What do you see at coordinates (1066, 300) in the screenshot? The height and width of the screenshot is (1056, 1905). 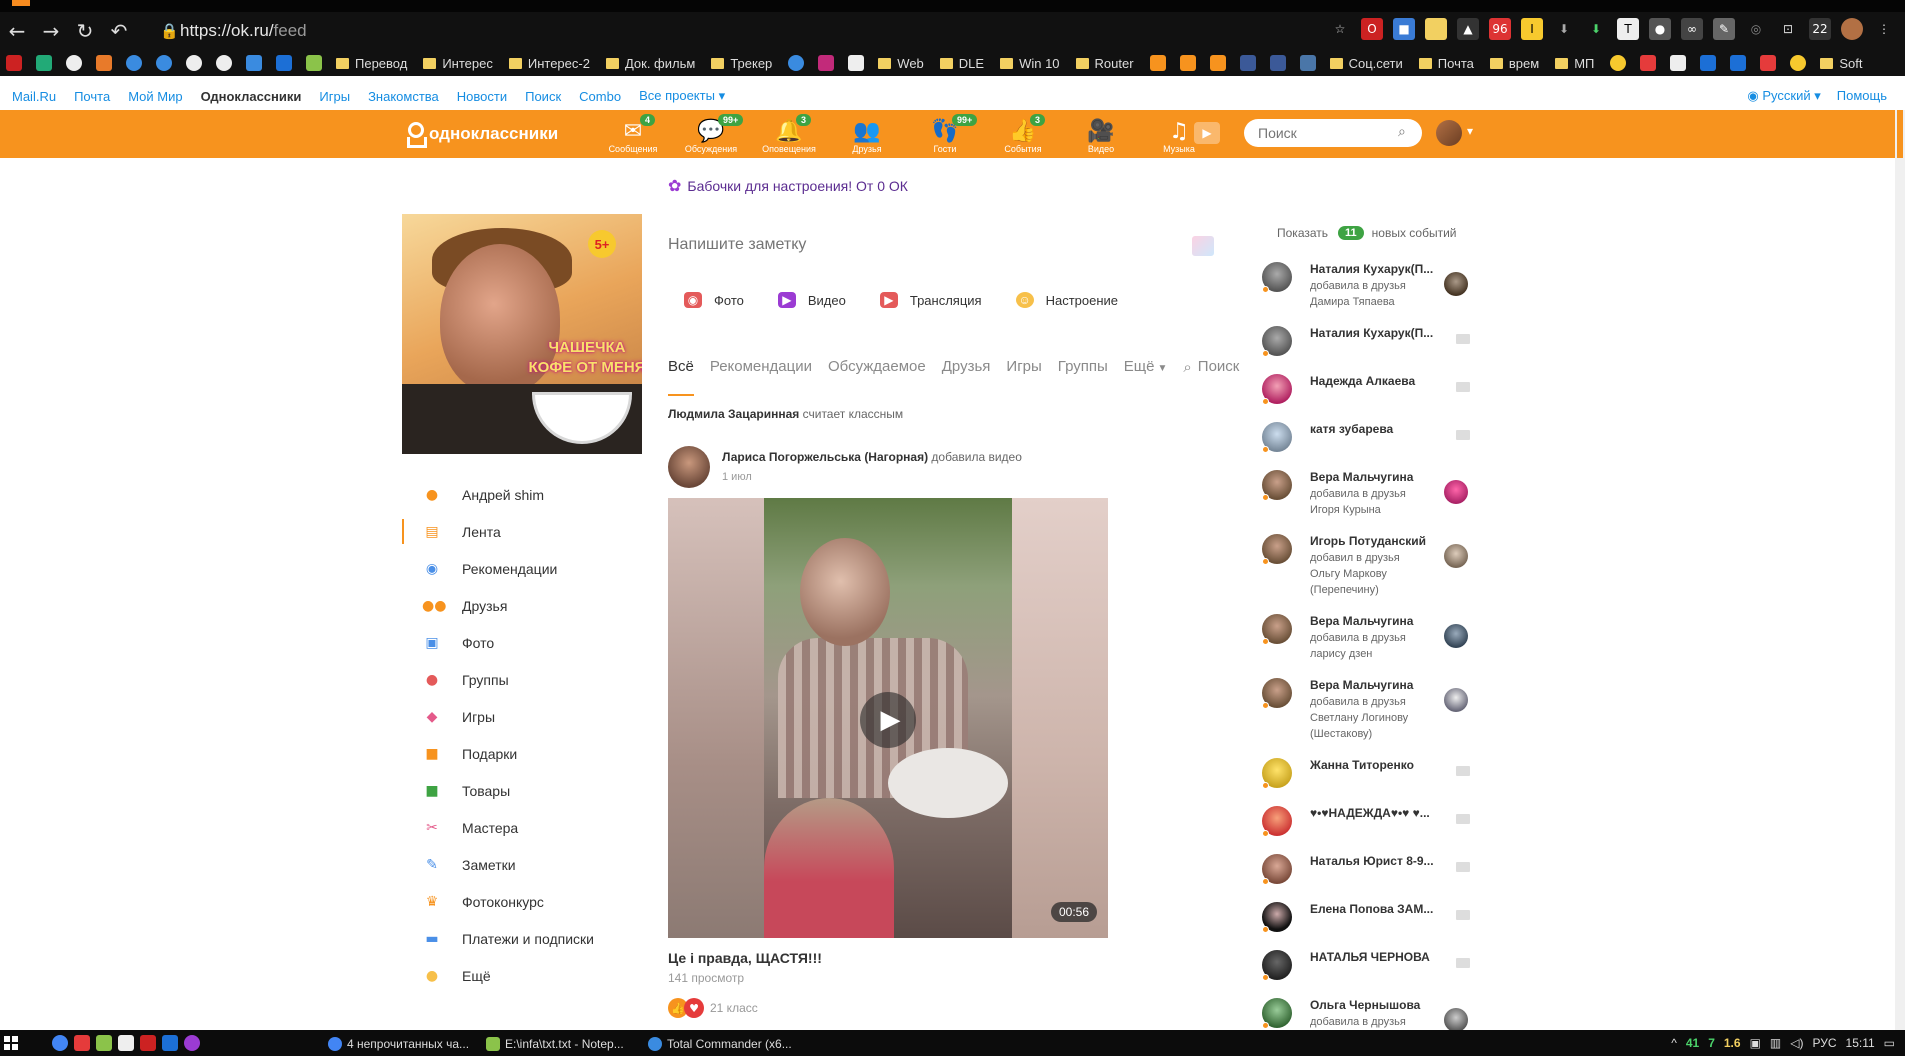 I see `action-mood: ☺ Настроение` at bounding box center [1066, 300].